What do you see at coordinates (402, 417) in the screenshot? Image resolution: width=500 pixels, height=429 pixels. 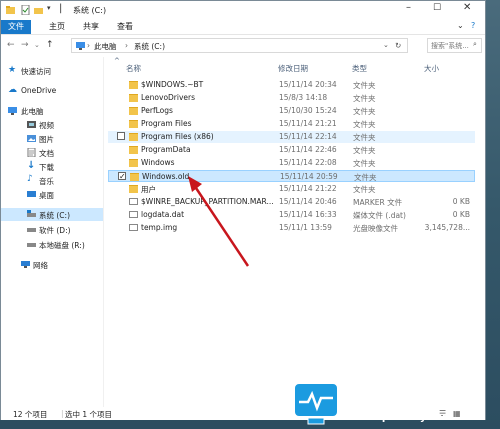 I see `watermark-url: www.pc-daily.com` at bounding box center [402, 417].